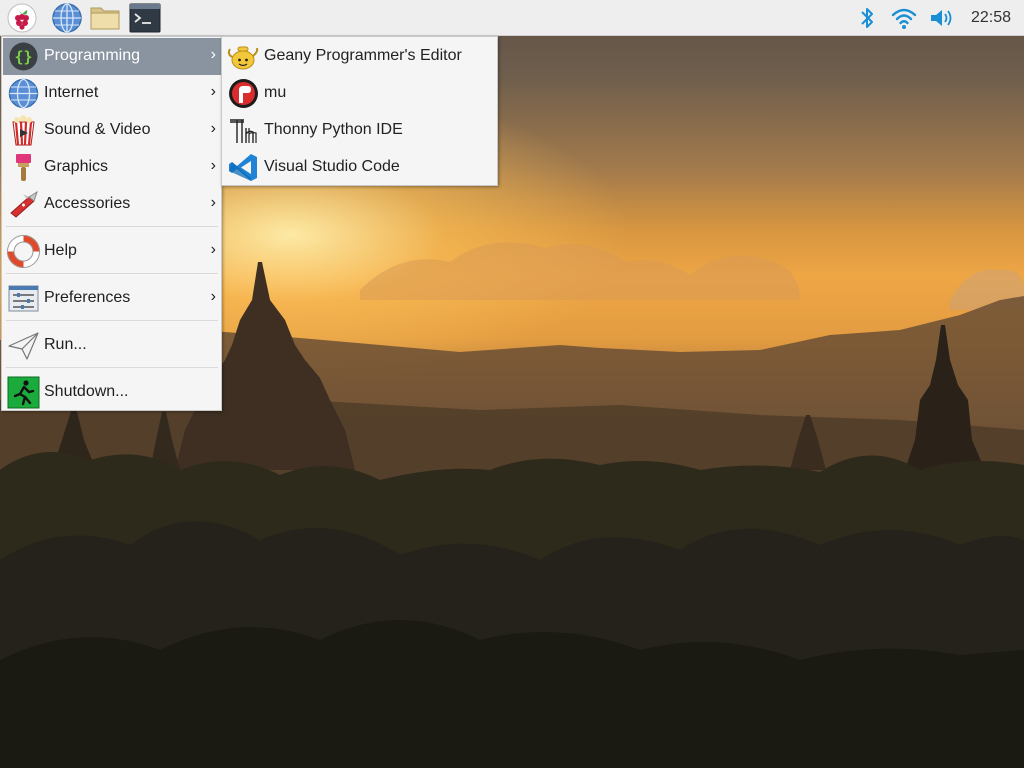 This screenshot has height=768, width=1024. What do you see at coordinates (112, 167) in the screenshot?
I see `menu-item-graphics: Graphics ›` at bounding box center [112, 167].